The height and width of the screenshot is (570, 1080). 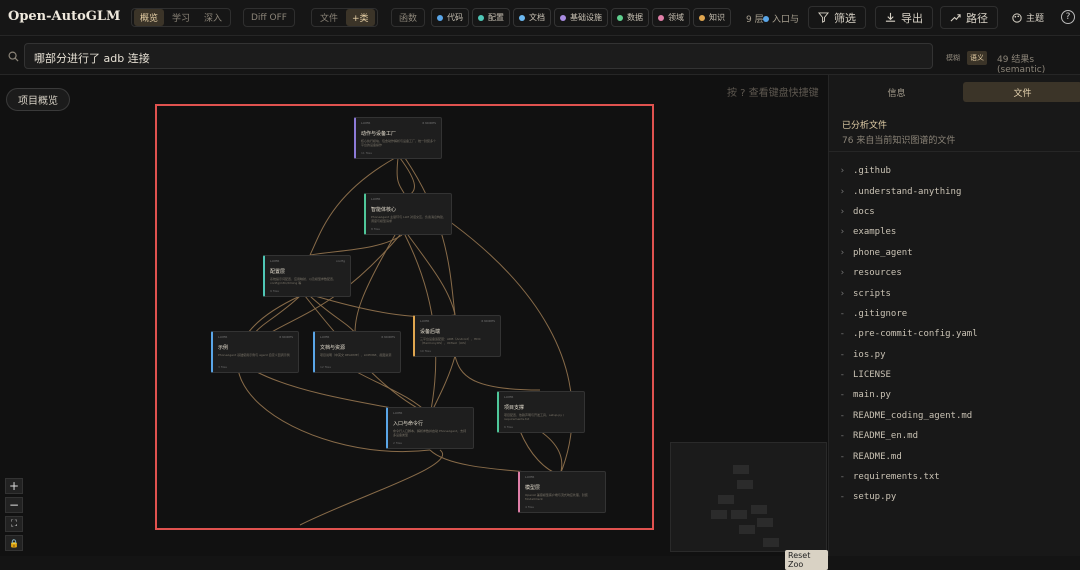 I want to click on search-icon, so click(x=13, y=56).